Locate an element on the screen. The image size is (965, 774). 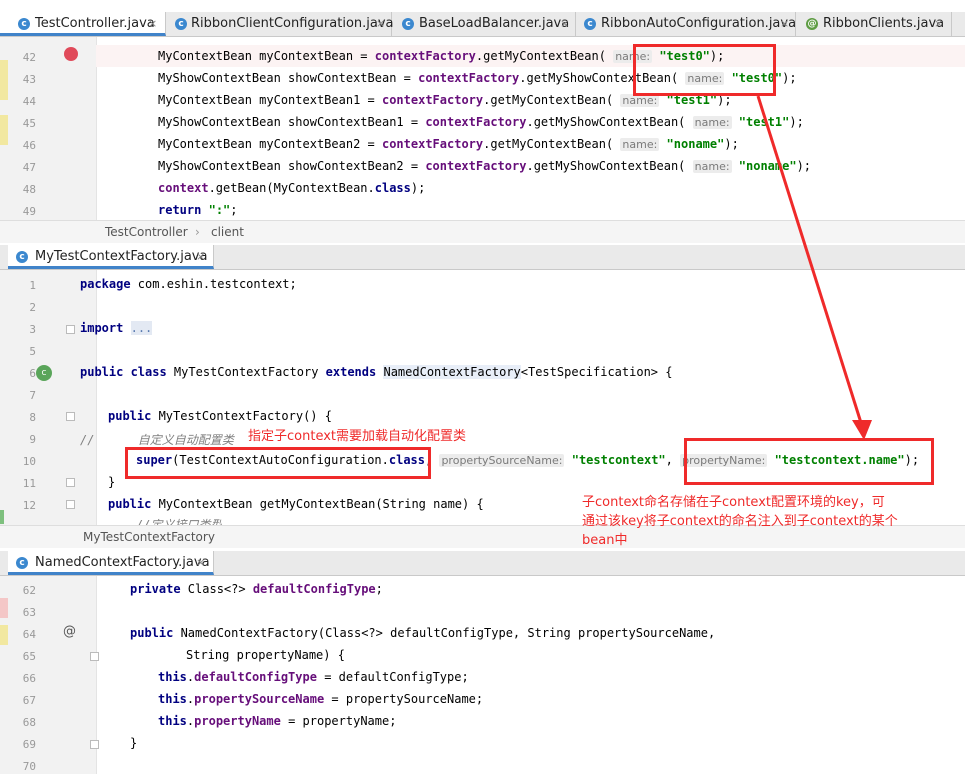
annotation-note-2-line-3: bean中 is located at coordinates (605, 540).